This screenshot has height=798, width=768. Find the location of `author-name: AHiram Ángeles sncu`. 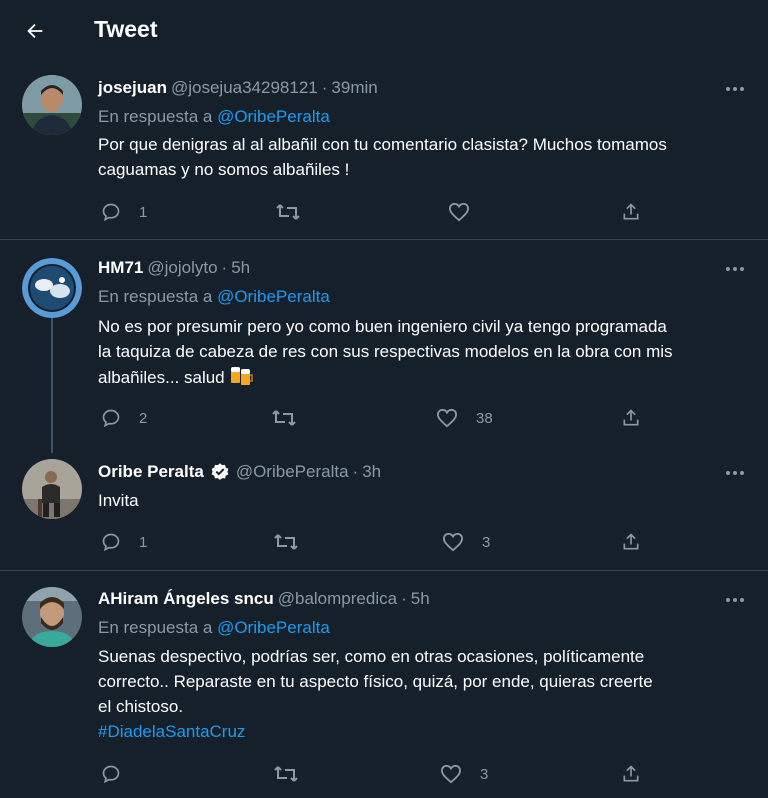

author-name: AHiram Ángeles sncu is located at coordinates (186, 599).